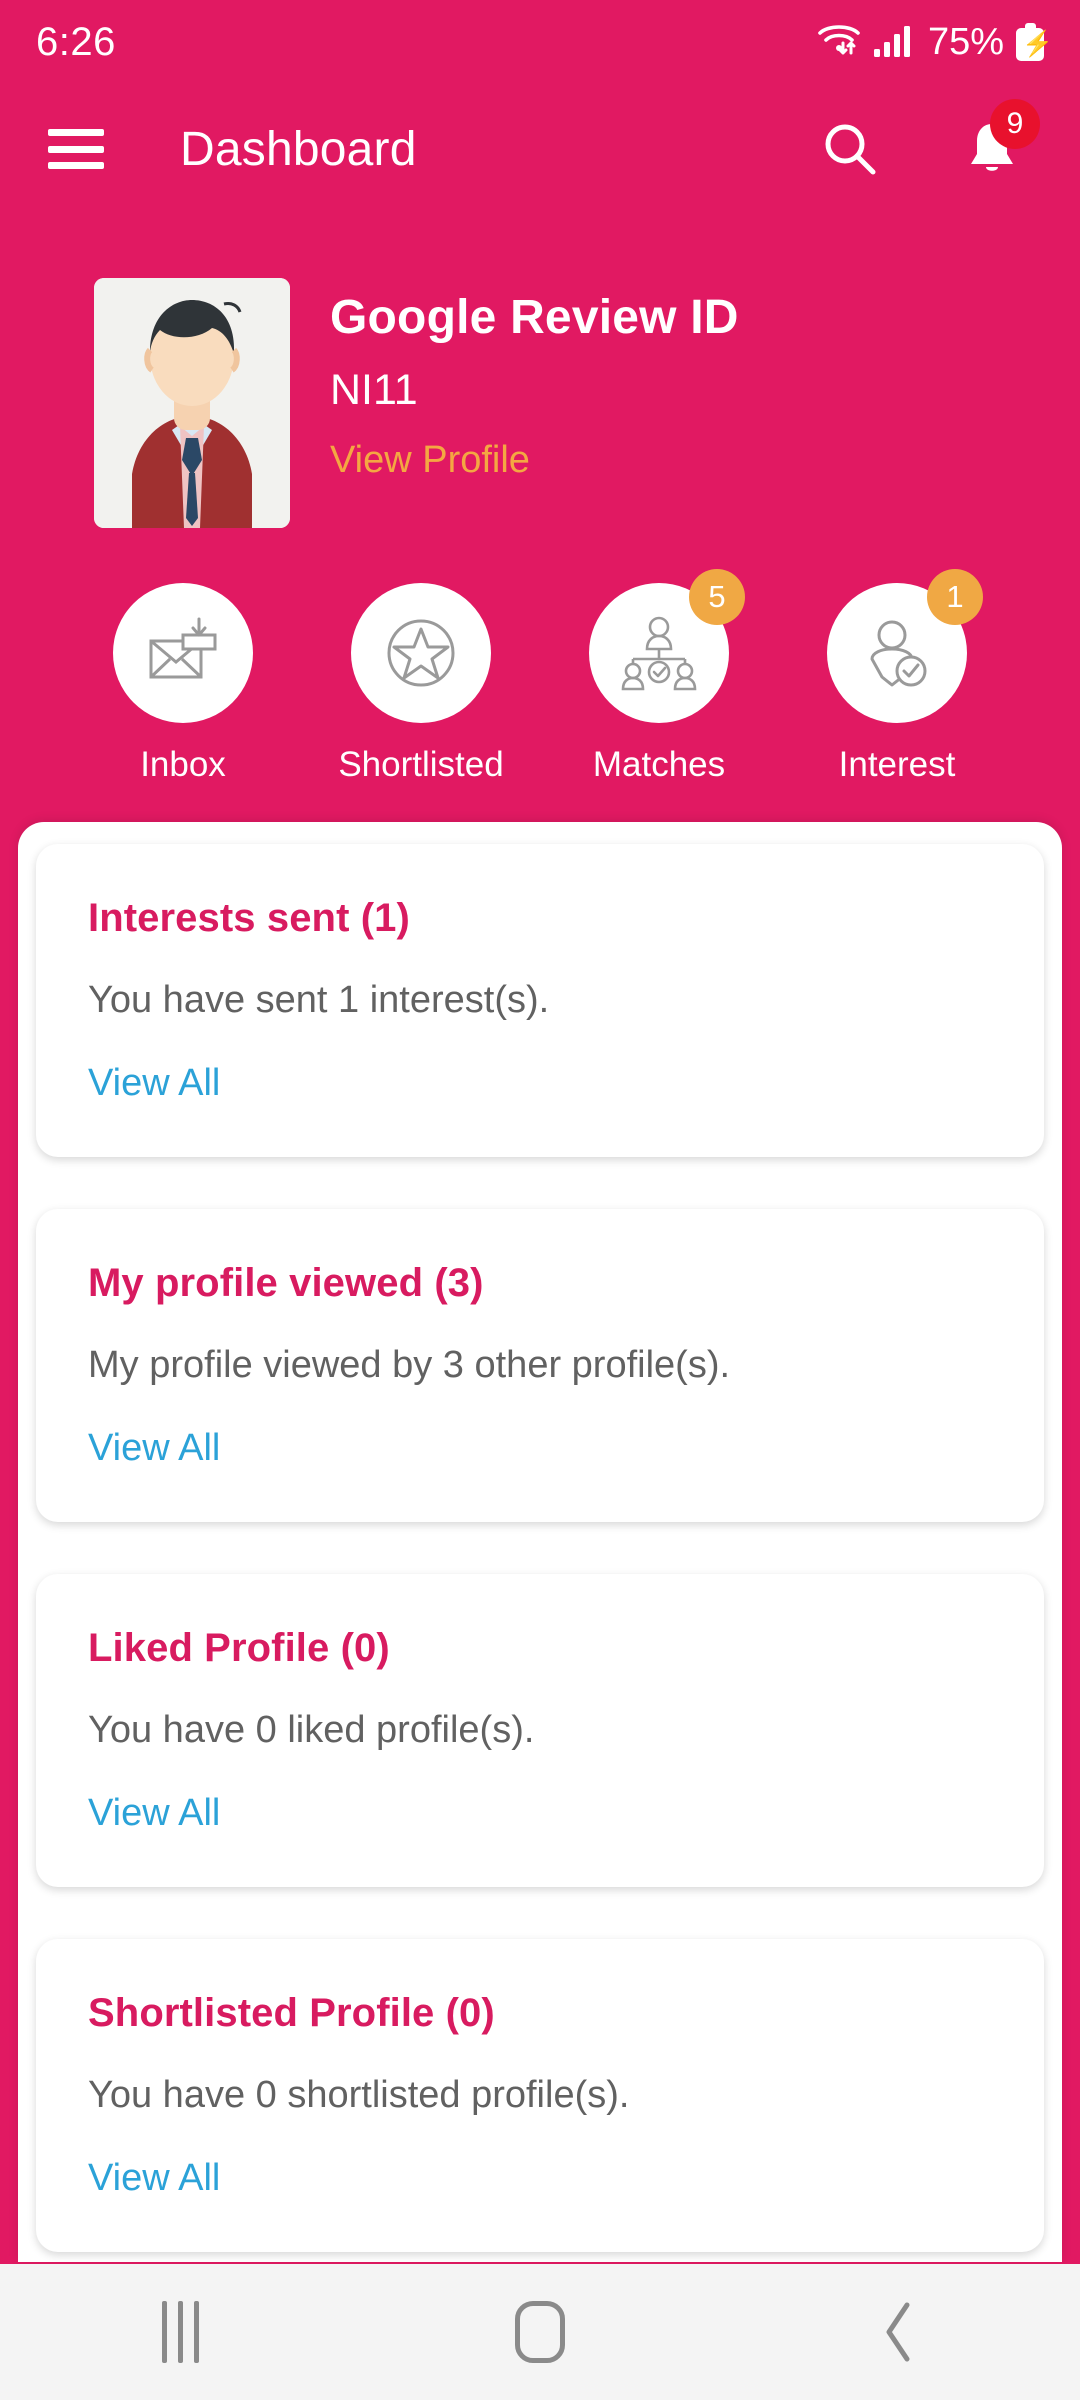 The height and width of the screenshot is (2400, 1080). I want to click on notification-badge: 9, so click(1015, 124).